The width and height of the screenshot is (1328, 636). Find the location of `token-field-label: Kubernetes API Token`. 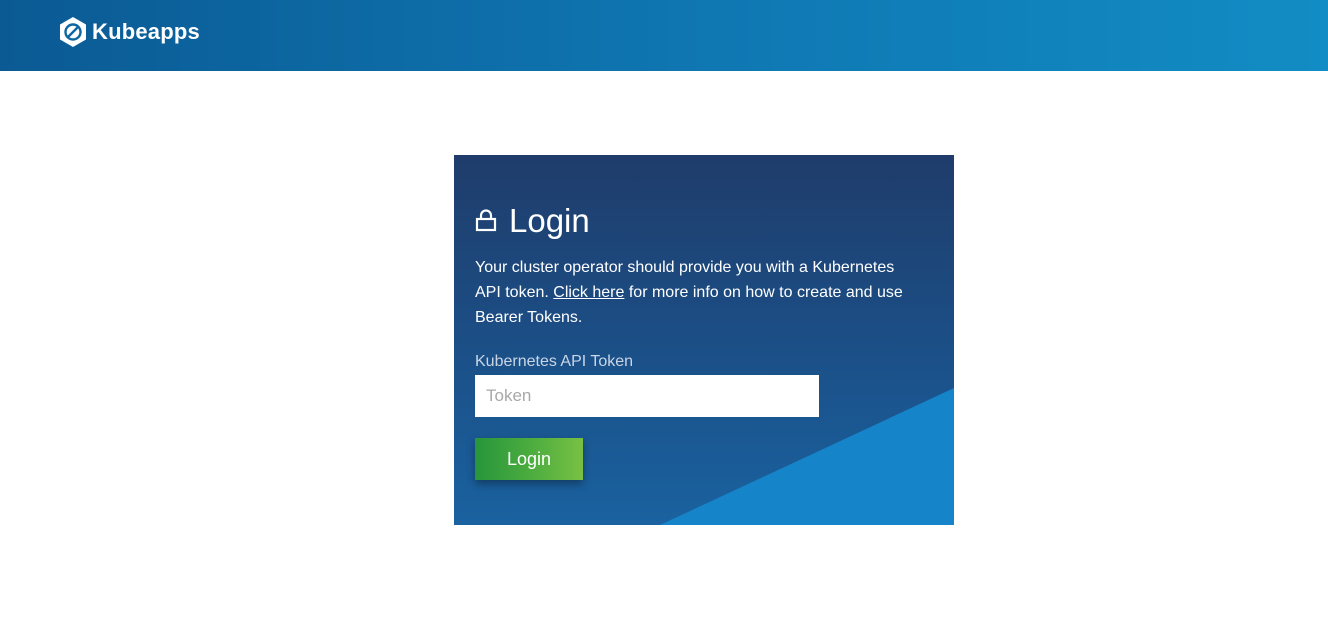

token-field-label: Kubernetes API Token is located at coordinates (554, 361).